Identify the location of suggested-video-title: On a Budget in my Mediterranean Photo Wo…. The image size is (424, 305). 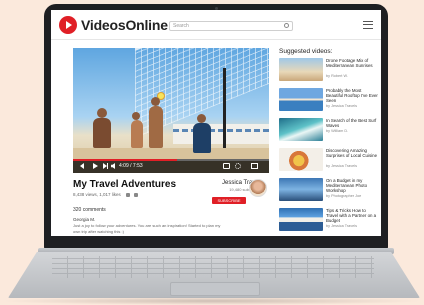
(352, 185).